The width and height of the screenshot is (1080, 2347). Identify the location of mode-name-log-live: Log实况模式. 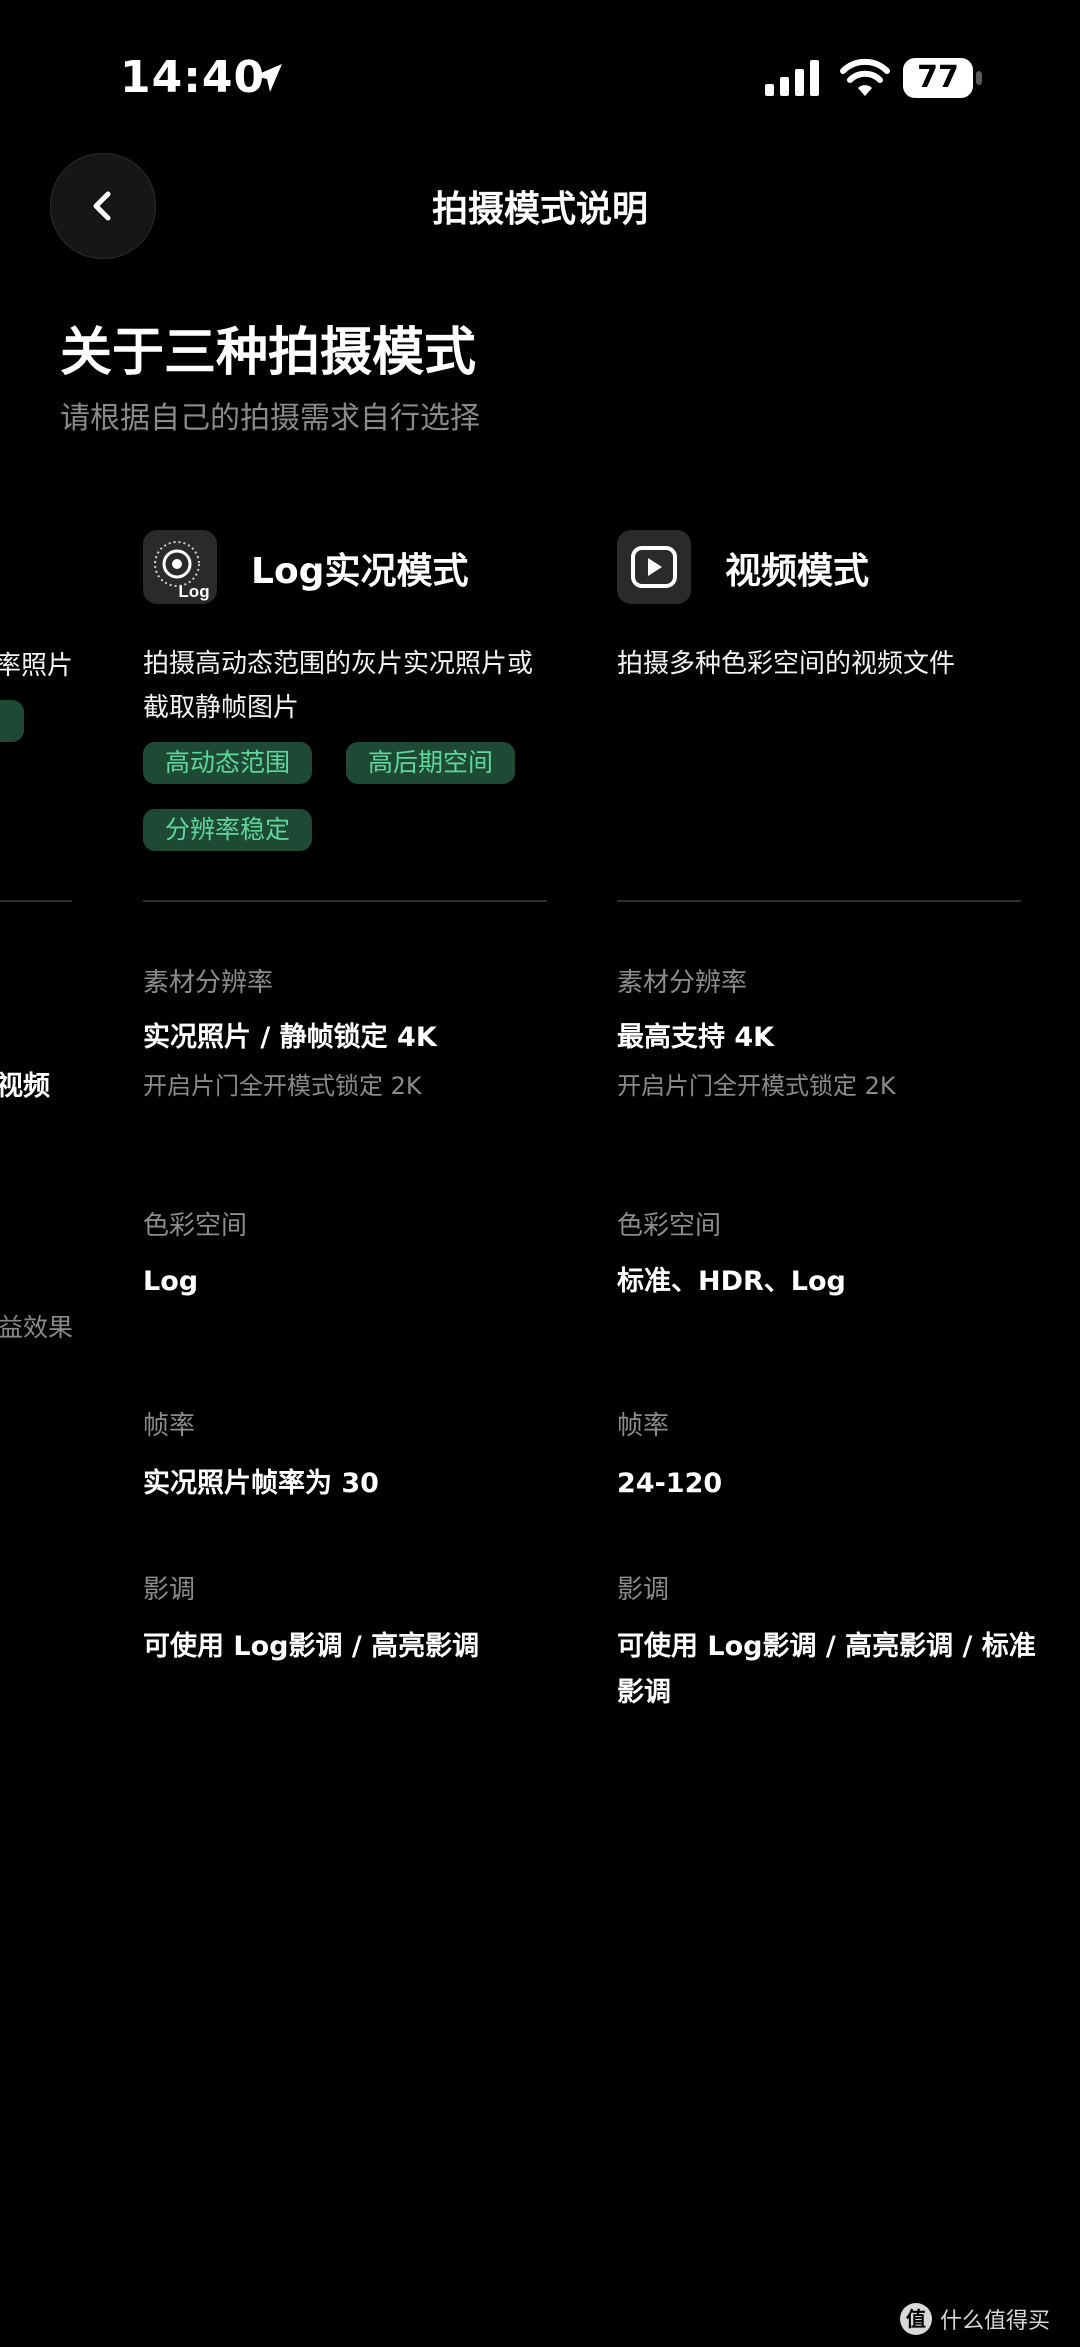
(360, 571).